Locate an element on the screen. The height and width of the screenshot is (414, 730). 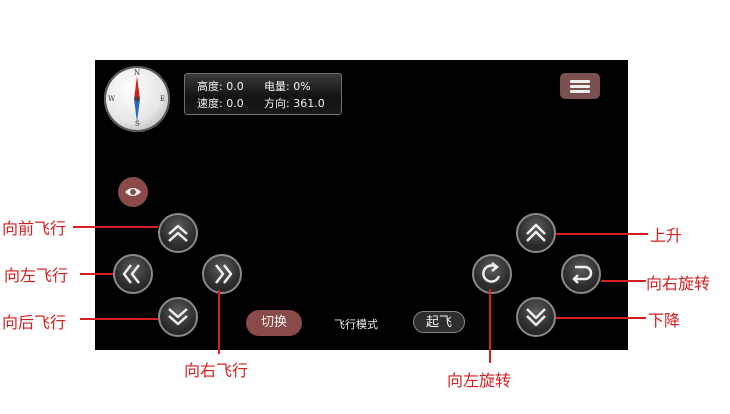
right-button is located at coordinates (222, 274).